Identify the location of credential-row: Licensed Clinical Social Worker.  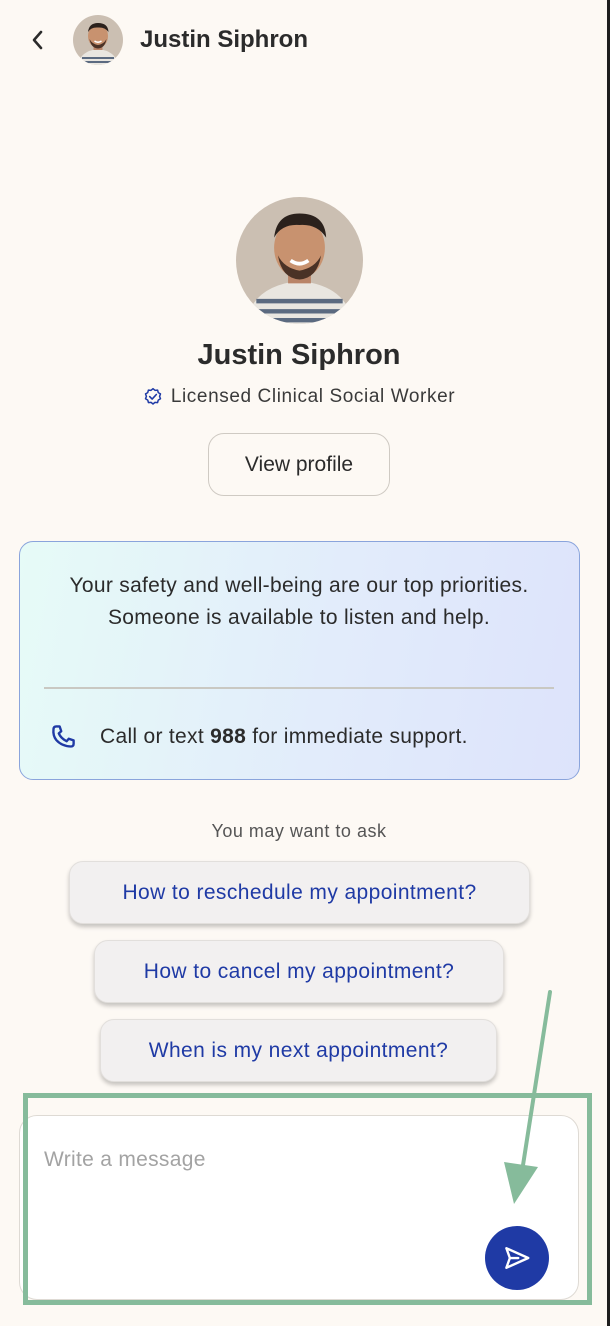
(299, 397).